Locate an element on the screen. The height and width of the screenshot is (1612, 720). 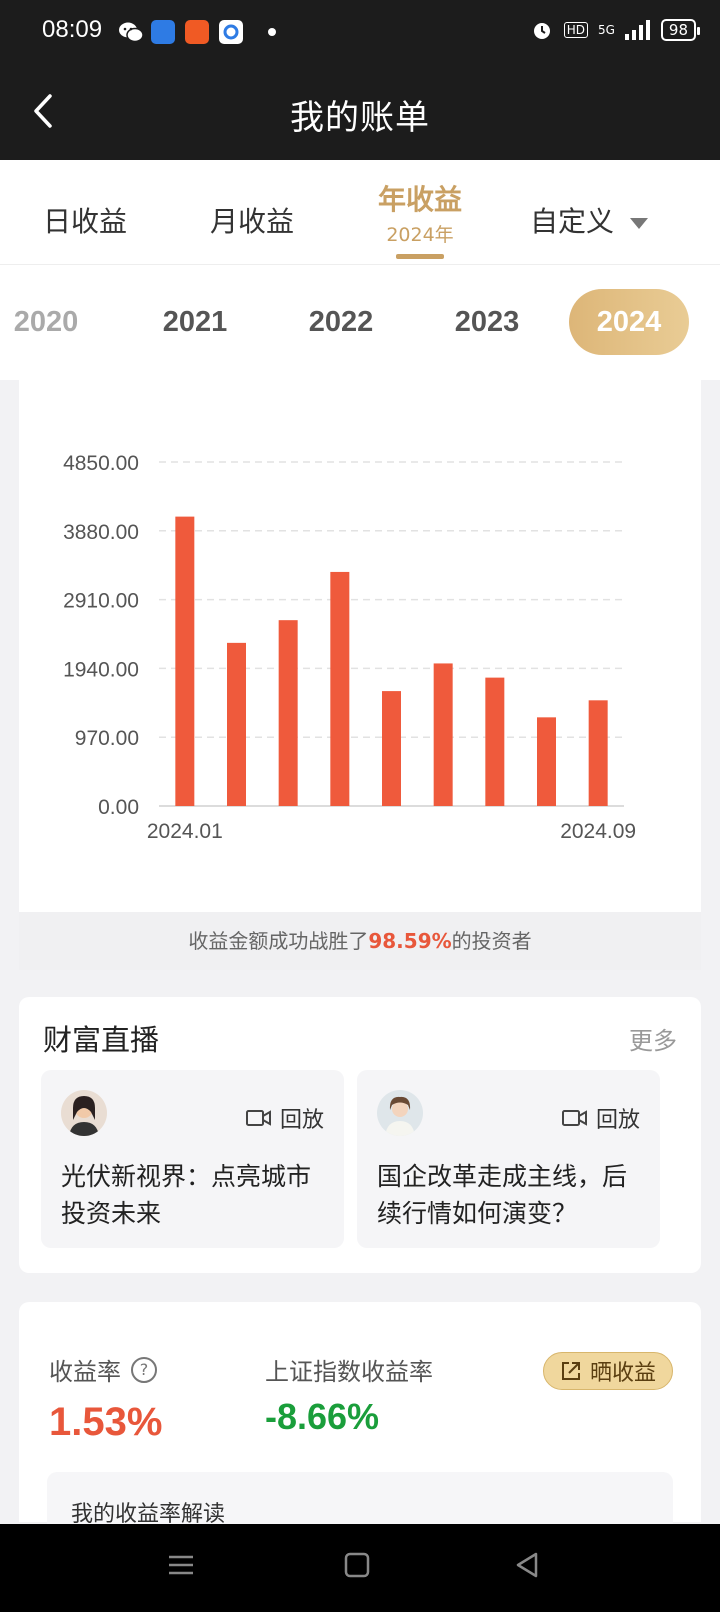
bar-2024.05 is located at coordinates (391, 748).